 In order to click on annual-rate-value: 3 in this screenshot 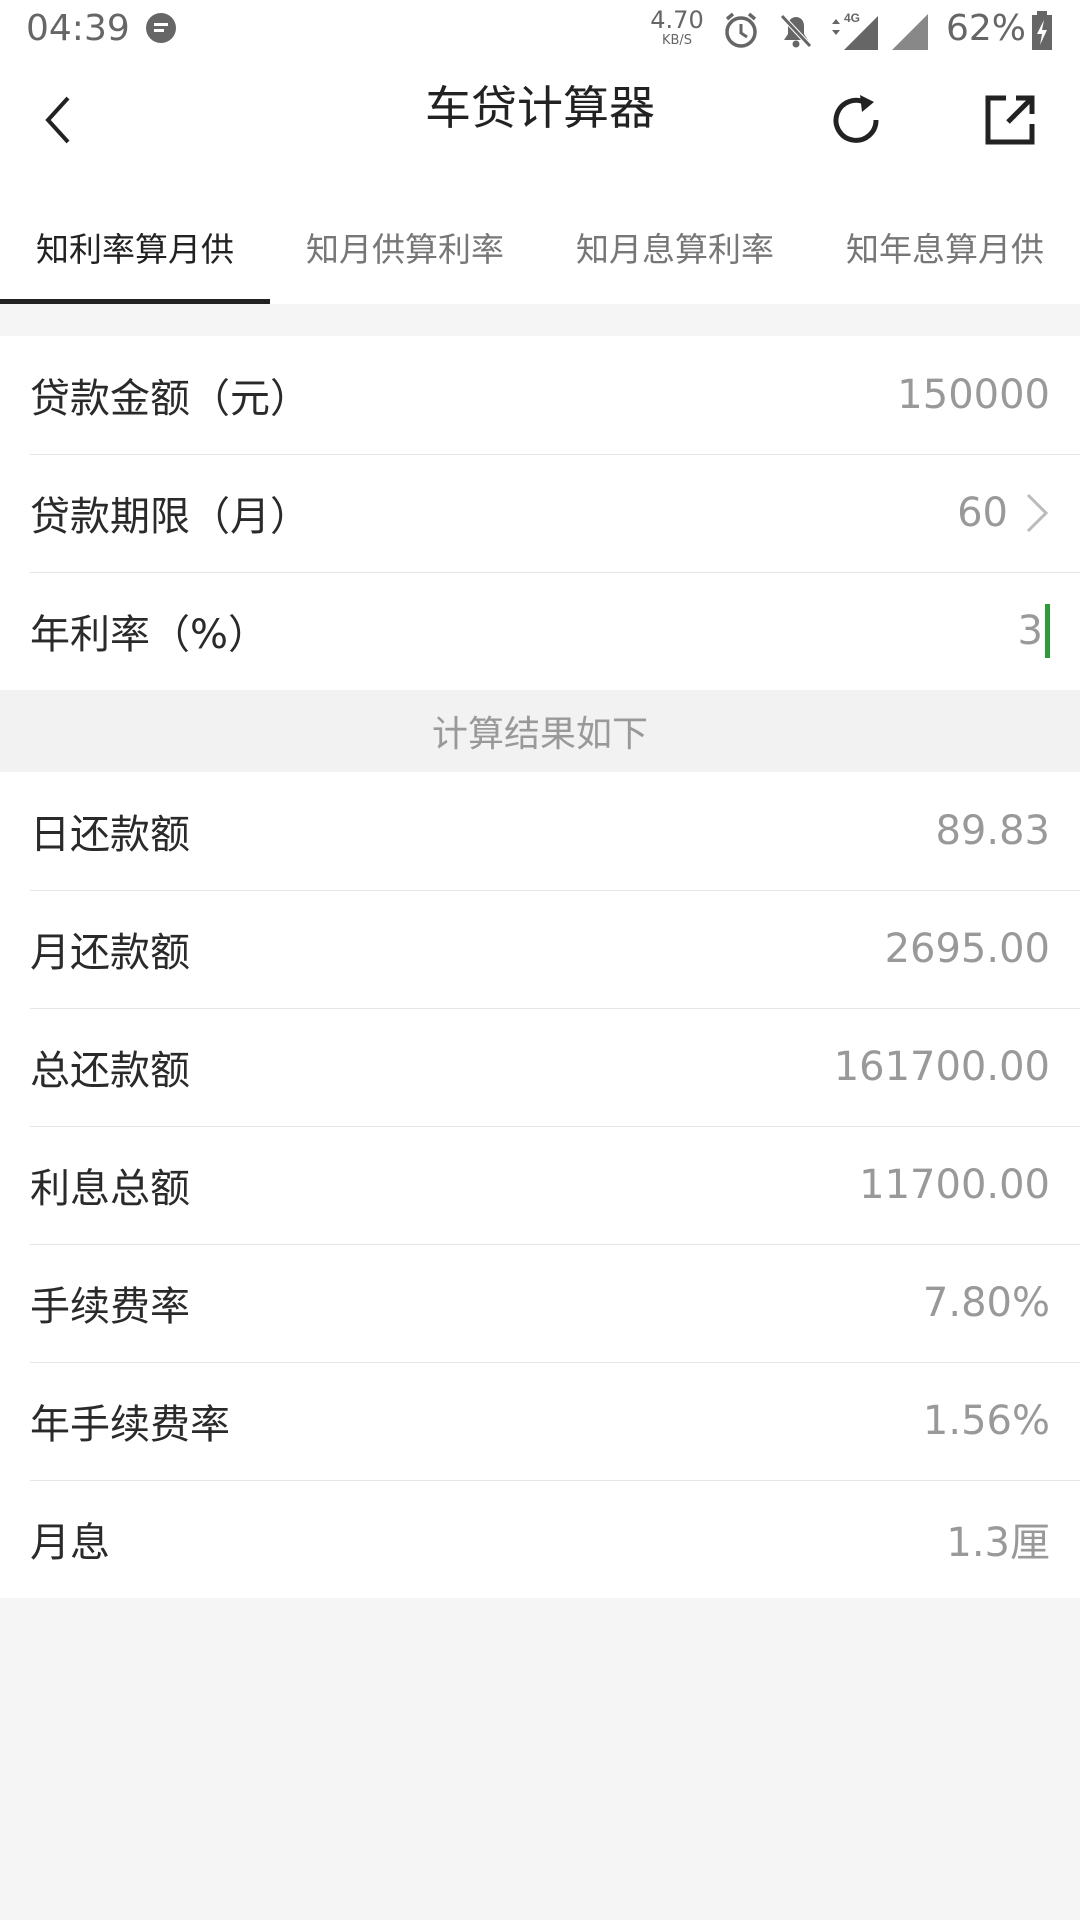, I will do `click(1030, 631)`.